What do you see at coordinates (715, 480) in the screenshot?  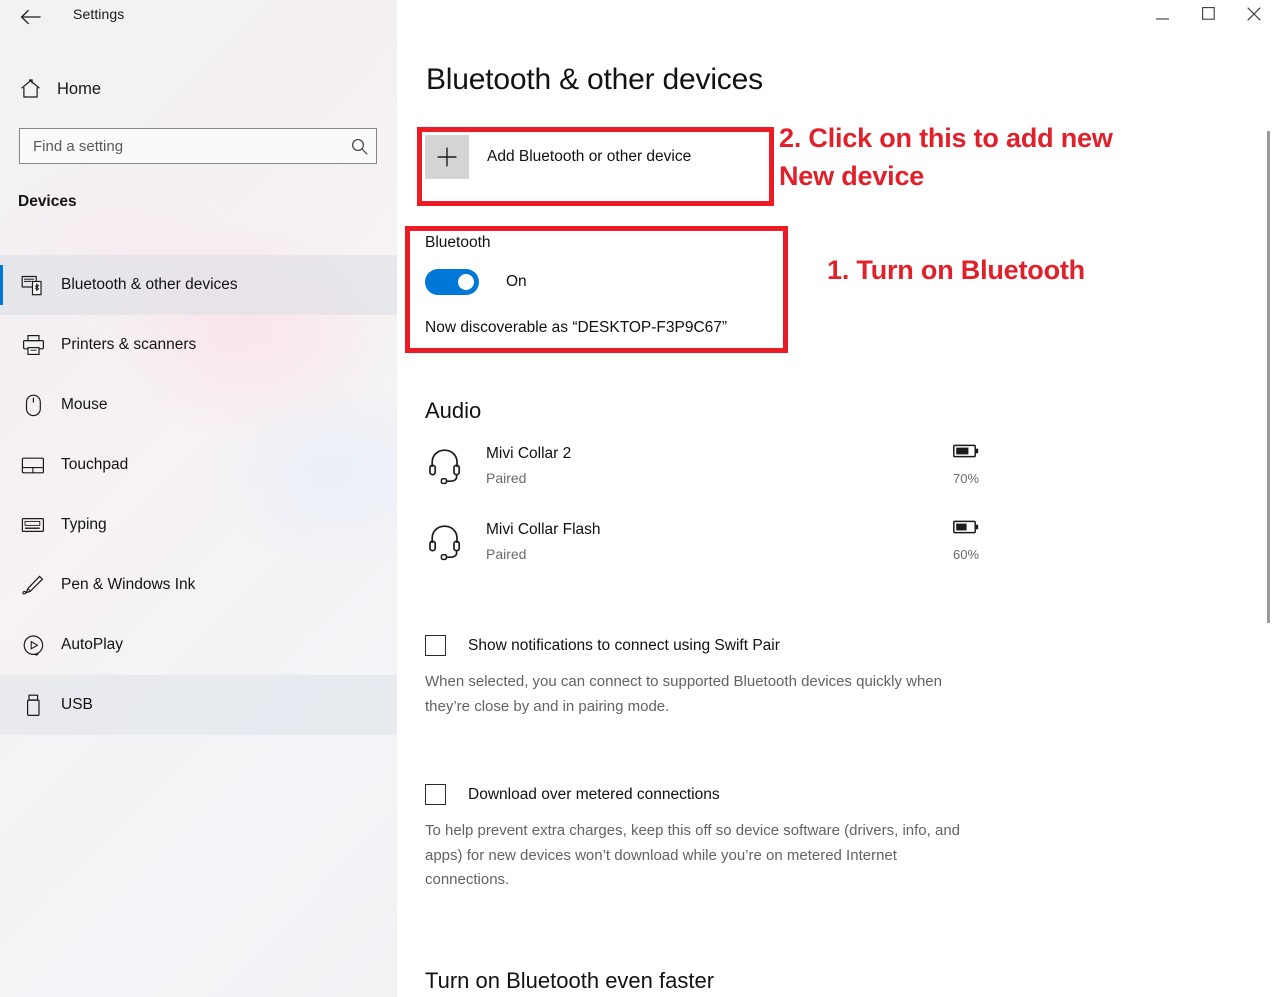 I see `list-item: Mivi Collar 2 Paired 70%` at bounding box center [715, 480].